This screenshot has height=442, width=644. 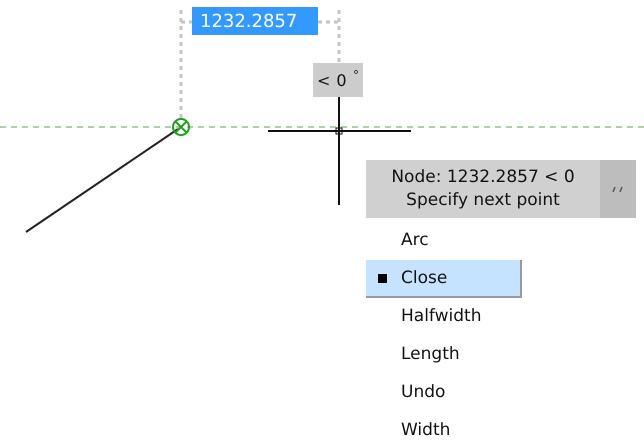 I want to click on option-menu-item: Halfwidth, so click(x=444, y=317).